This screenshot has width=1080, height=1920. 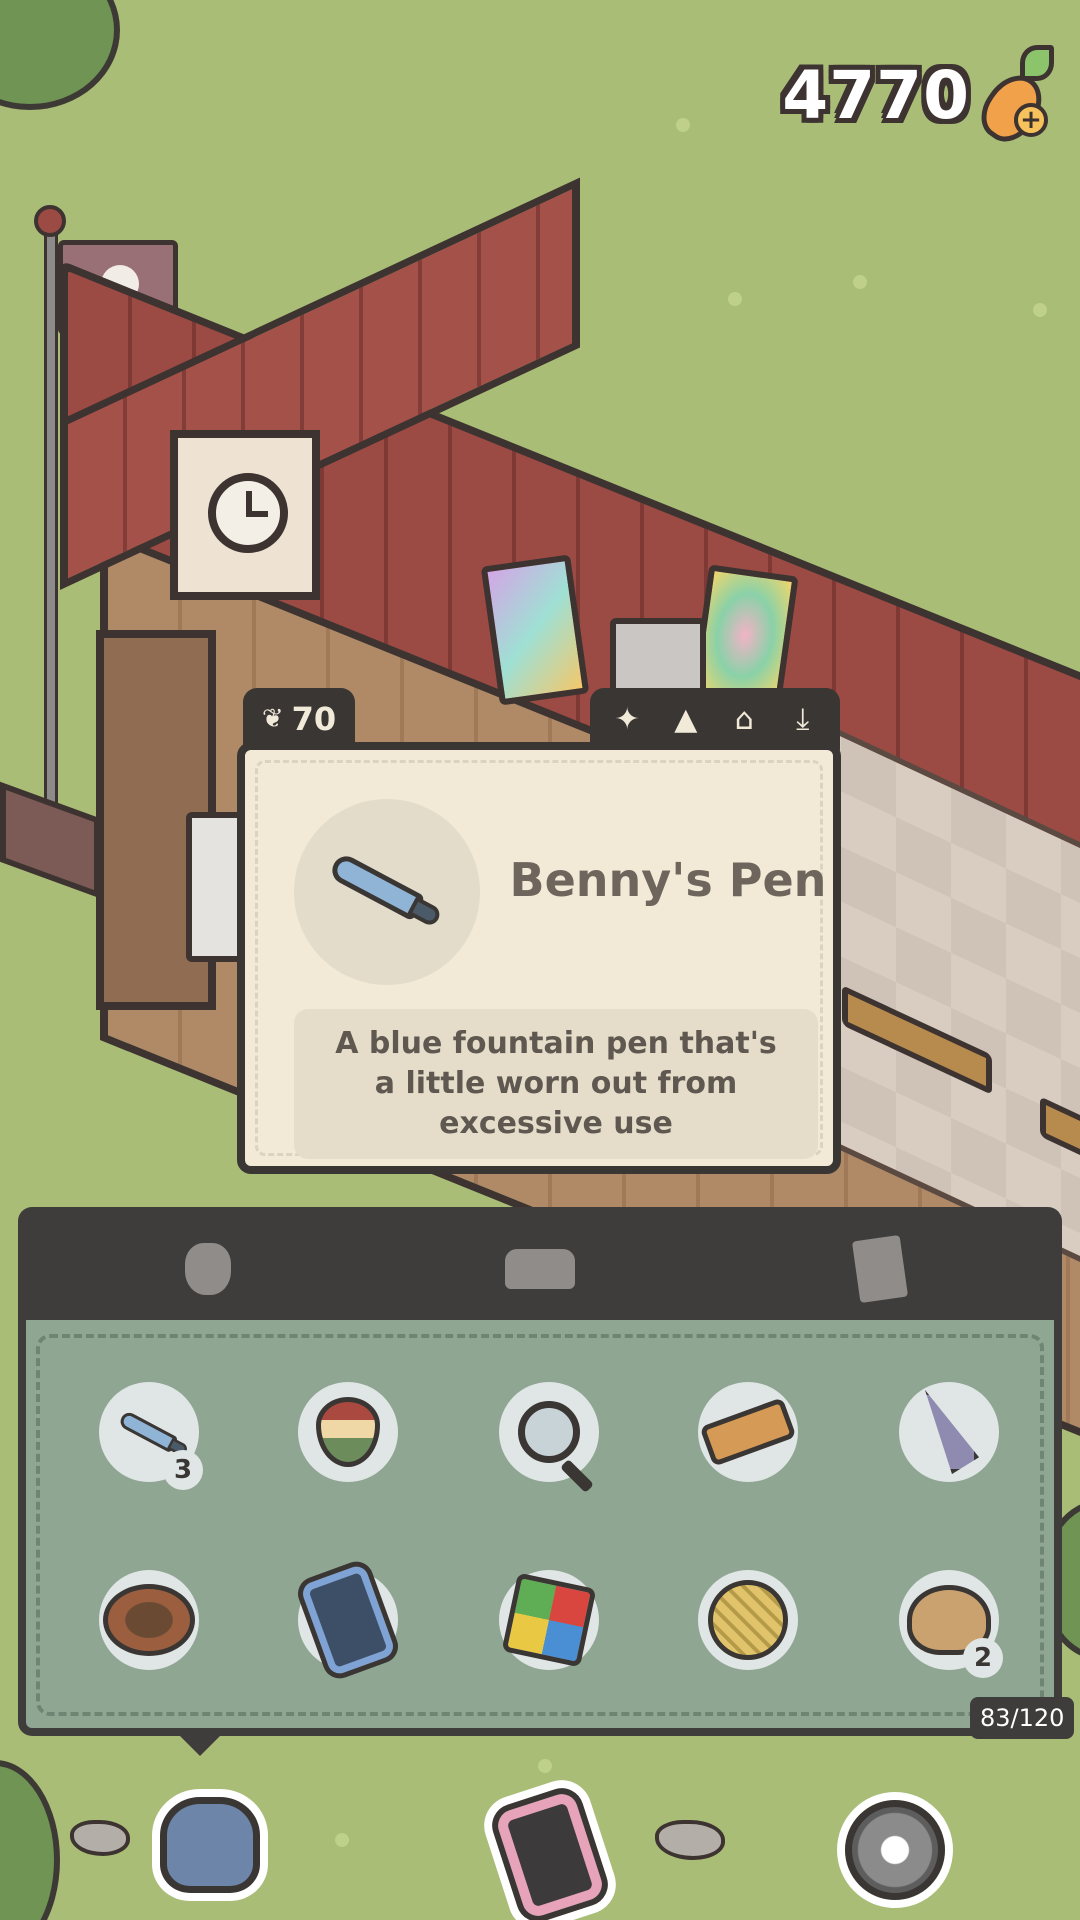 I want to click on inventory-capacity: 83/120, so click(x=1022, y=1718).